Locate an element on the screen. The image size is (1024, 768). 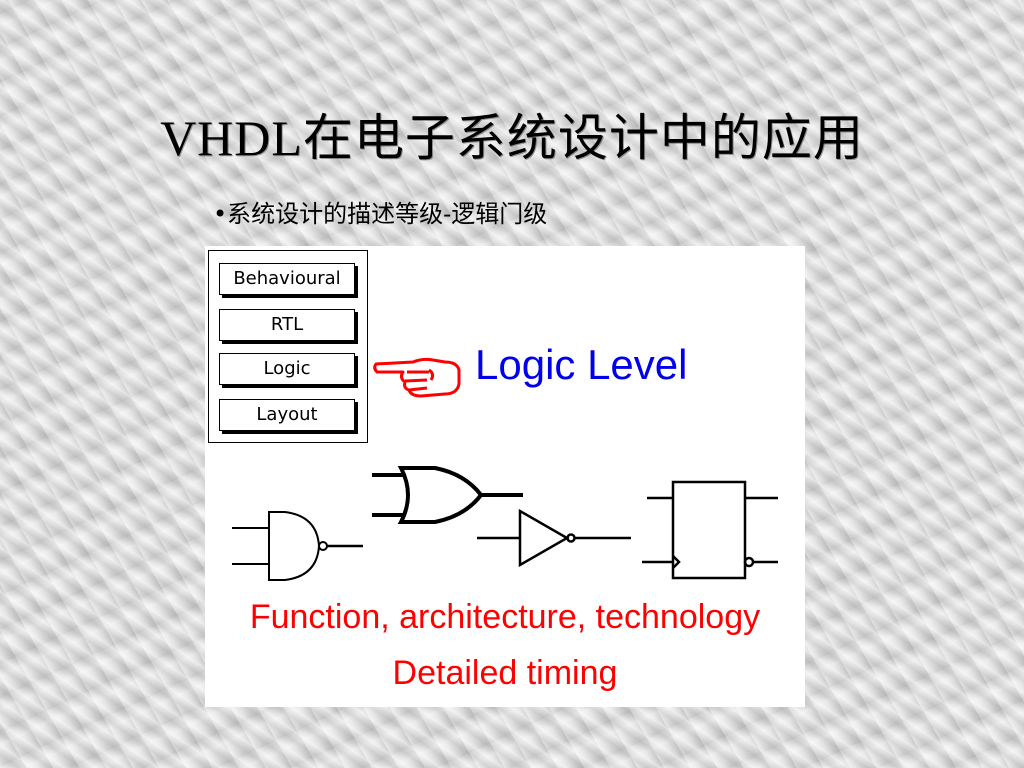
flip-flop is located at coordinates (710, 530).